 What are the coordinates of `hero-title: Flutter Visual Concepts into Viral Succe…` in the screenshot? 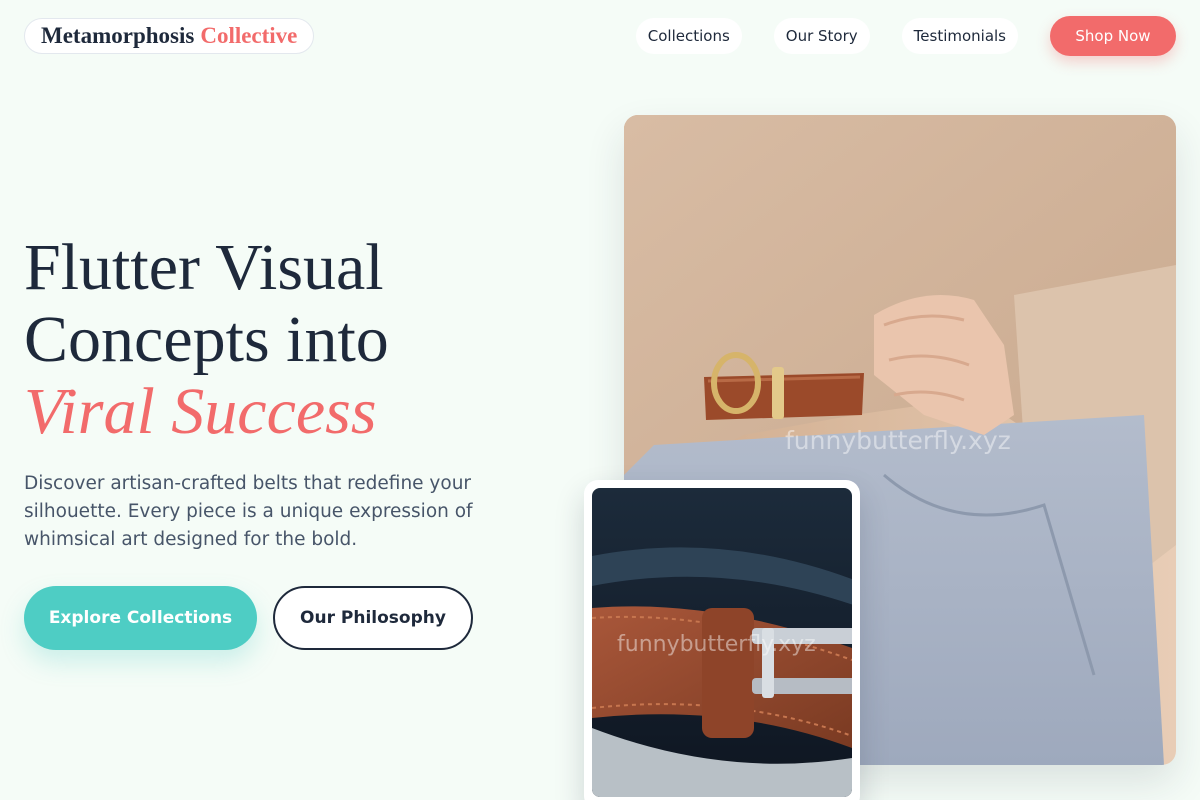 It's located at (304, 340).